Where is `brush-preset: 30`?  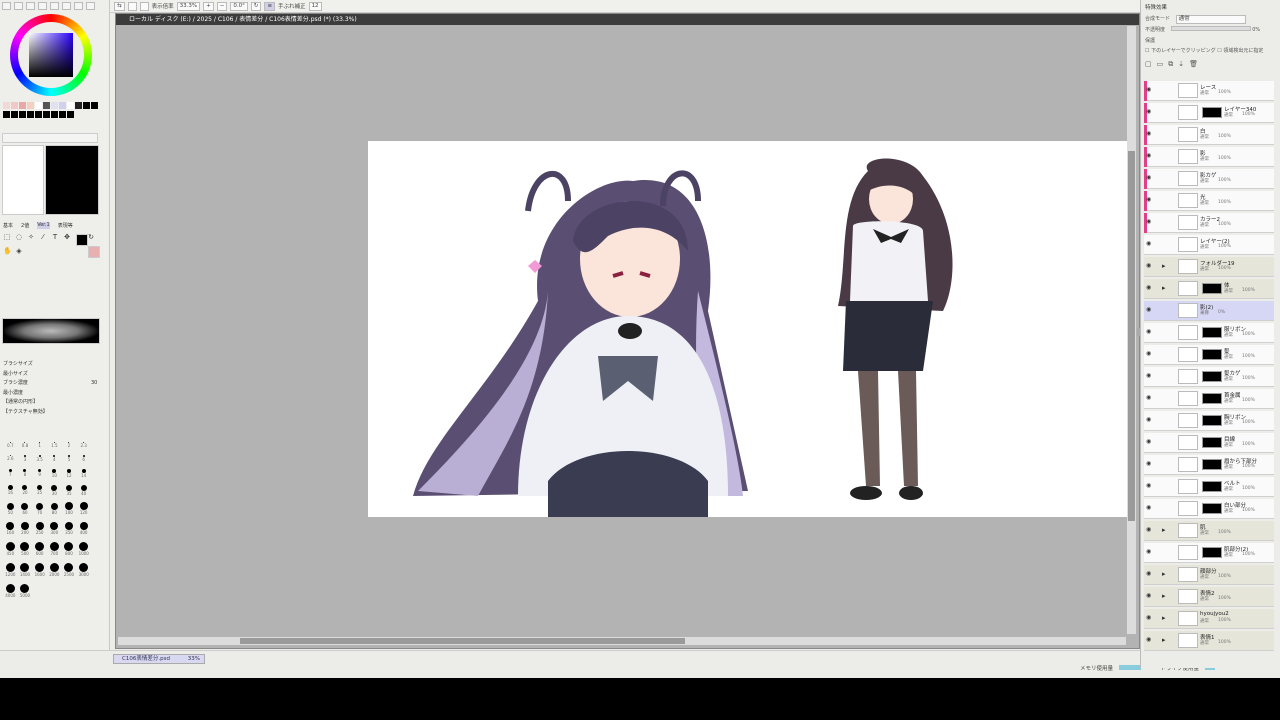 brush-preset: 30 is located at coordinates (54, 490).